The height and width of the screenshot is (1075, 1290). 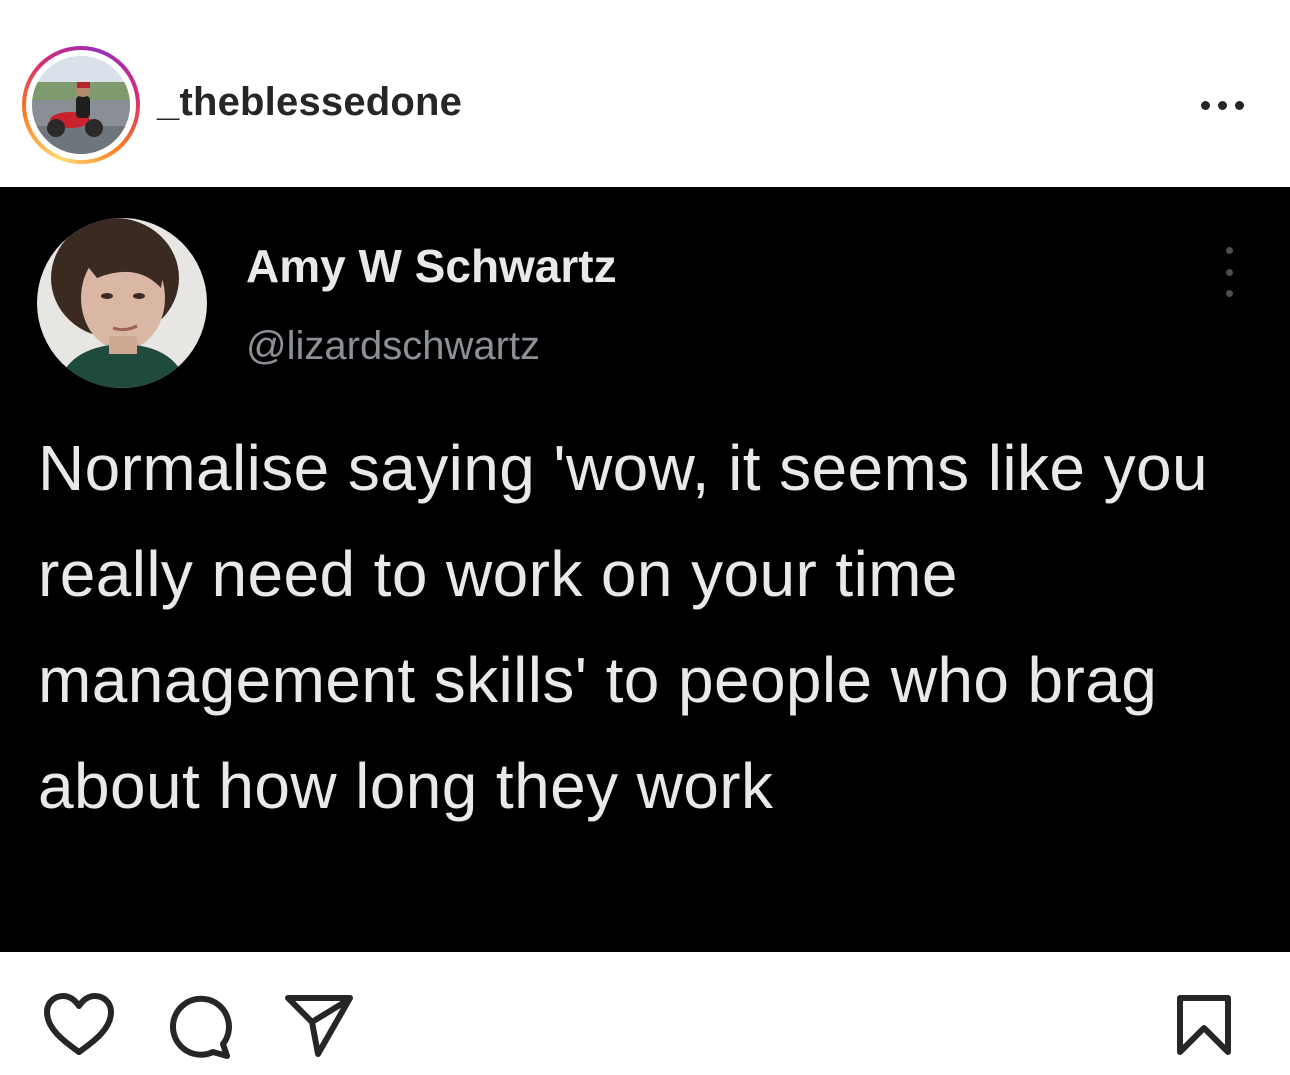 I want to click on share-button, so click(x=319, y=1026).